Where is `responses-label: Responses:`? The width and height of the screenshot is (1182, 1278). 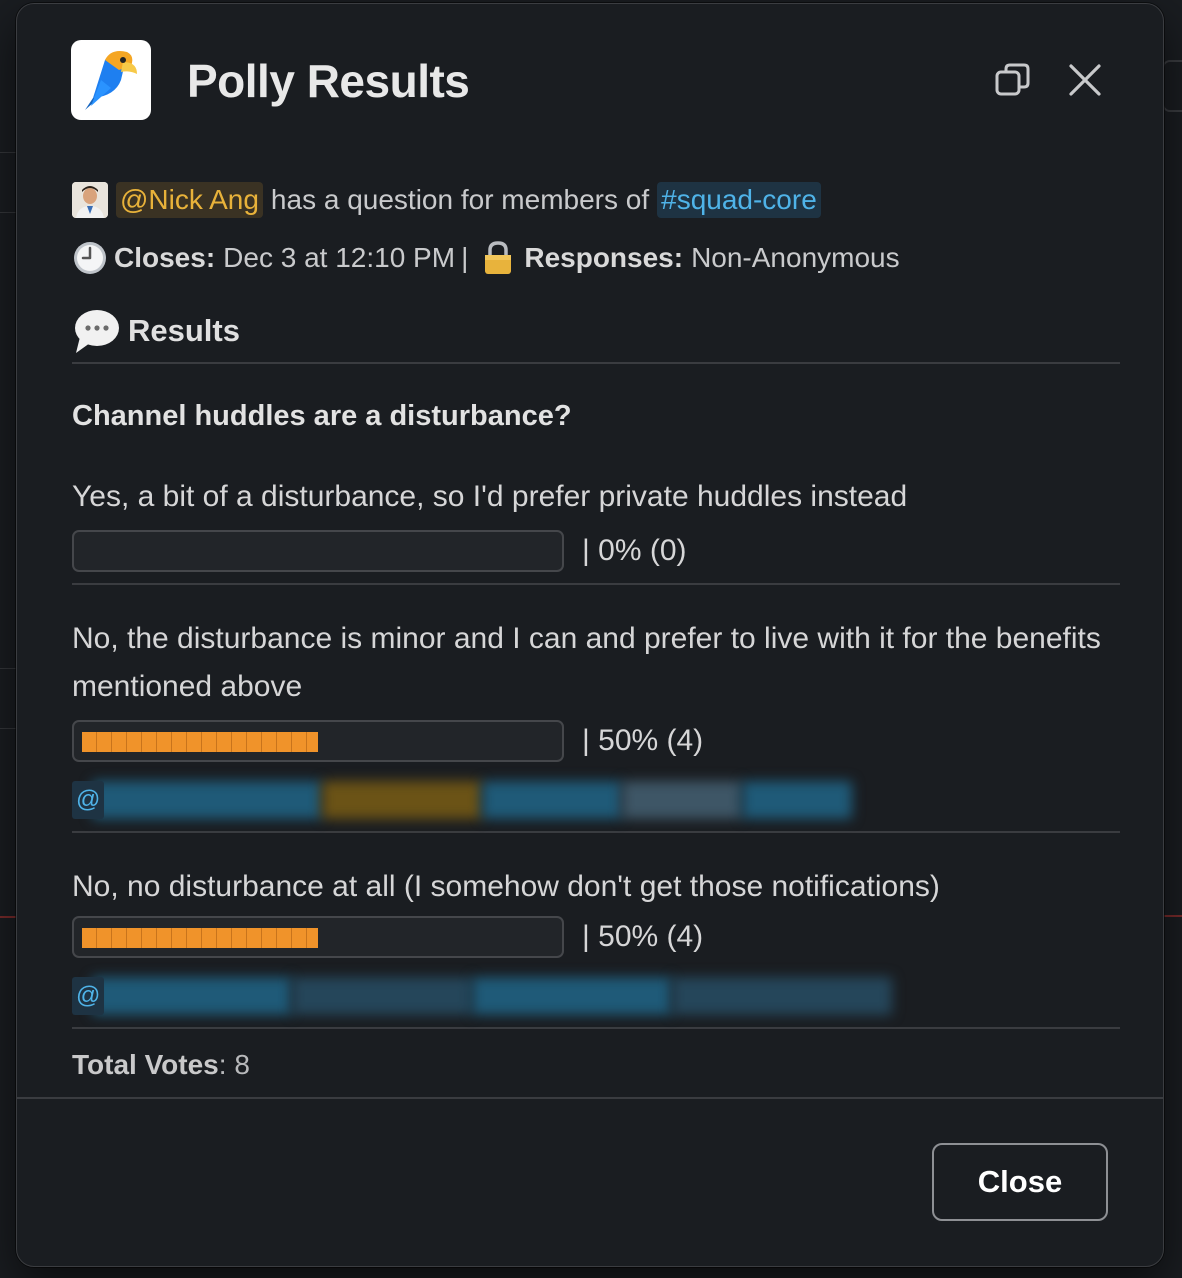 responses-label: Responses: is located at coordinates (604, 257).